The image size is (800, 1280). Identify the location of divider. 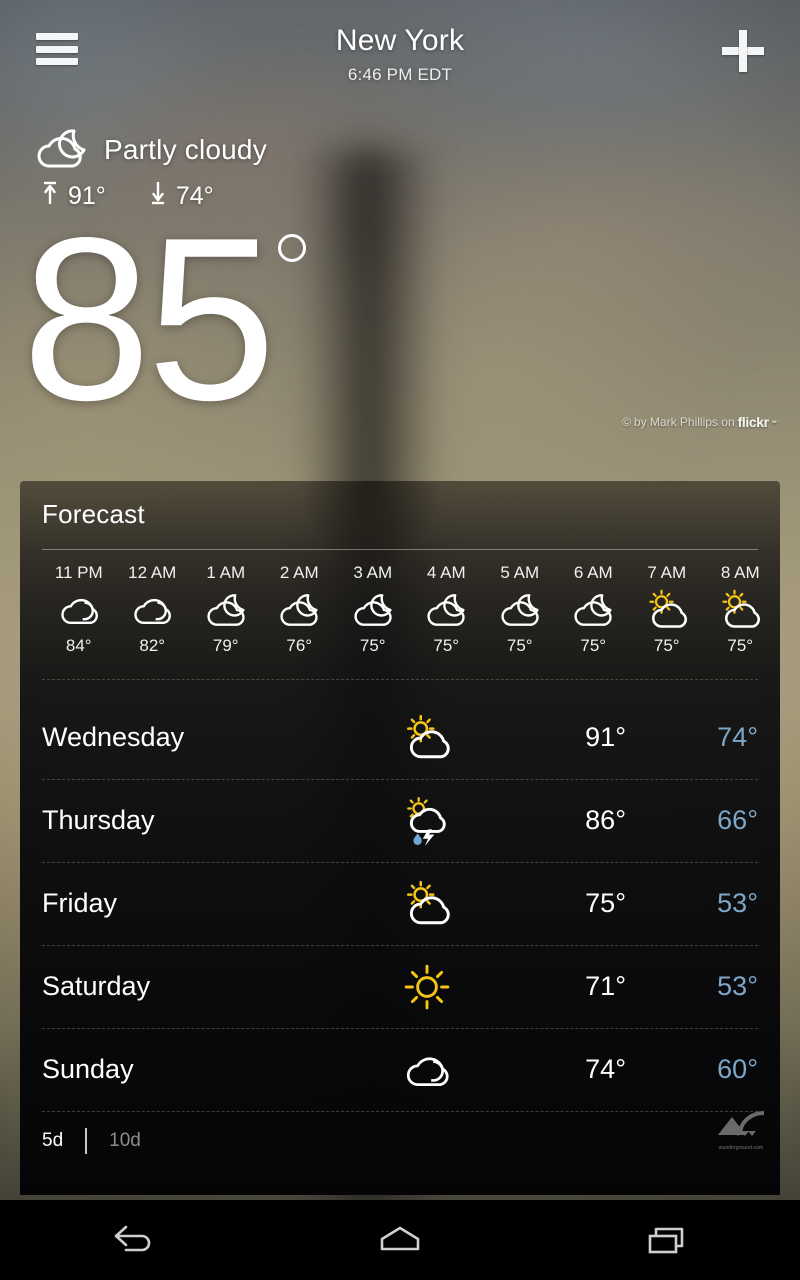
(400, 679).